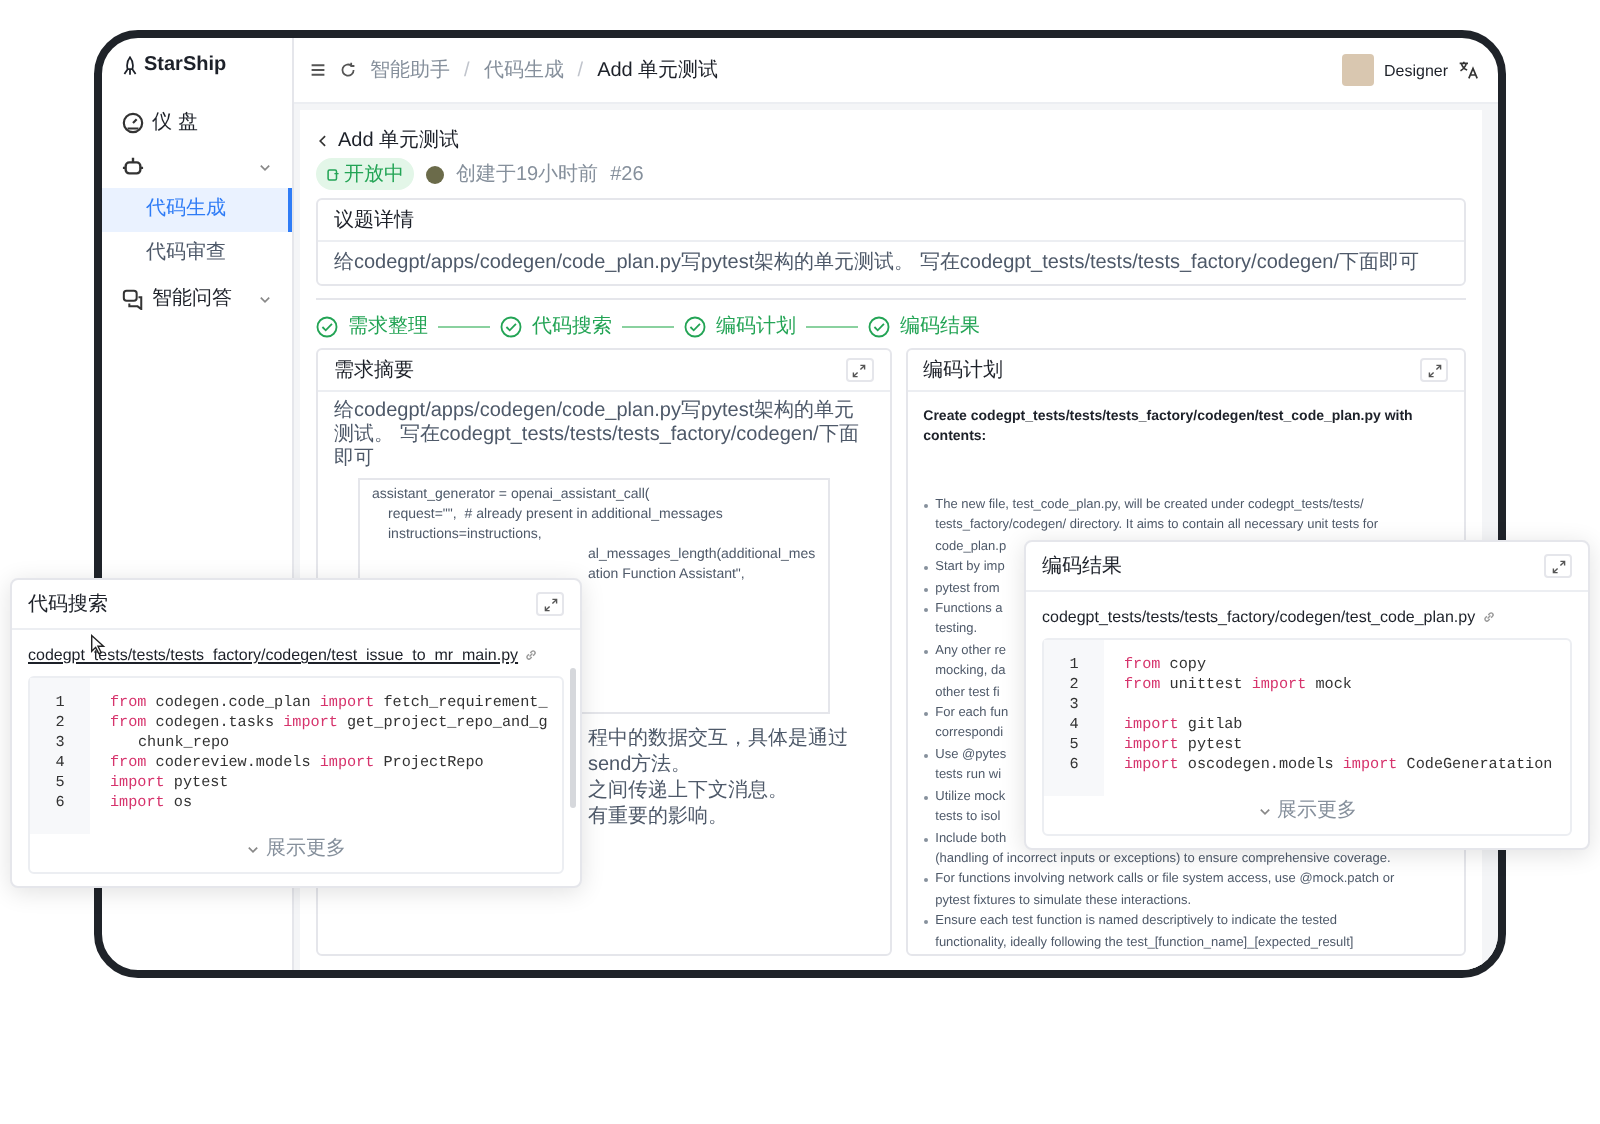 The height and width of the screenshot is (1124, 1600). Describe the element at coordinates (658, 70) in the screenshot. I see `breadcrumb-link: Add 单元测试` at that location.